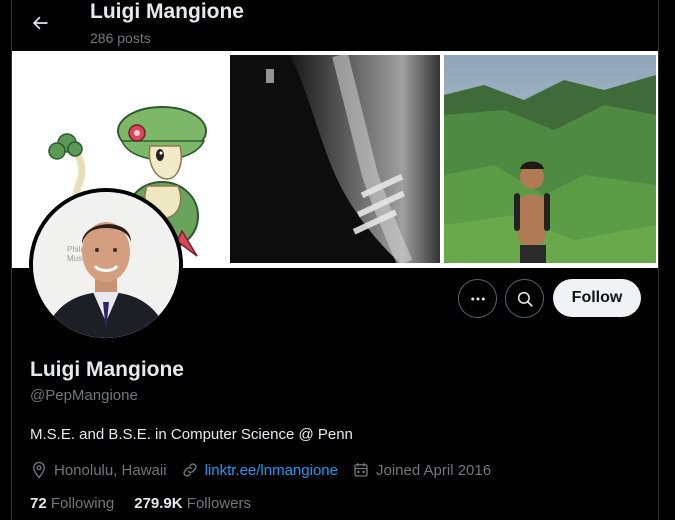 The height and width of the screenshot is (520, 675). What do you see at coordinates (120, 38) in the screenshot?
I see `post-count: 286 posts` at bounding box center [120, 38].